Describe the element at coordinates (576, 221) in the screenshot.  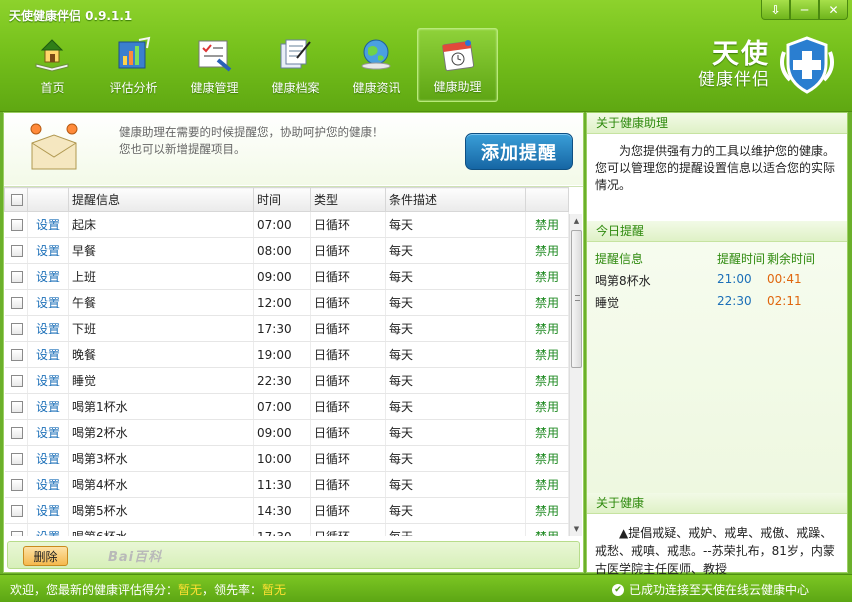
I see `scroll-up-arrow-icon: ▲` at that location.